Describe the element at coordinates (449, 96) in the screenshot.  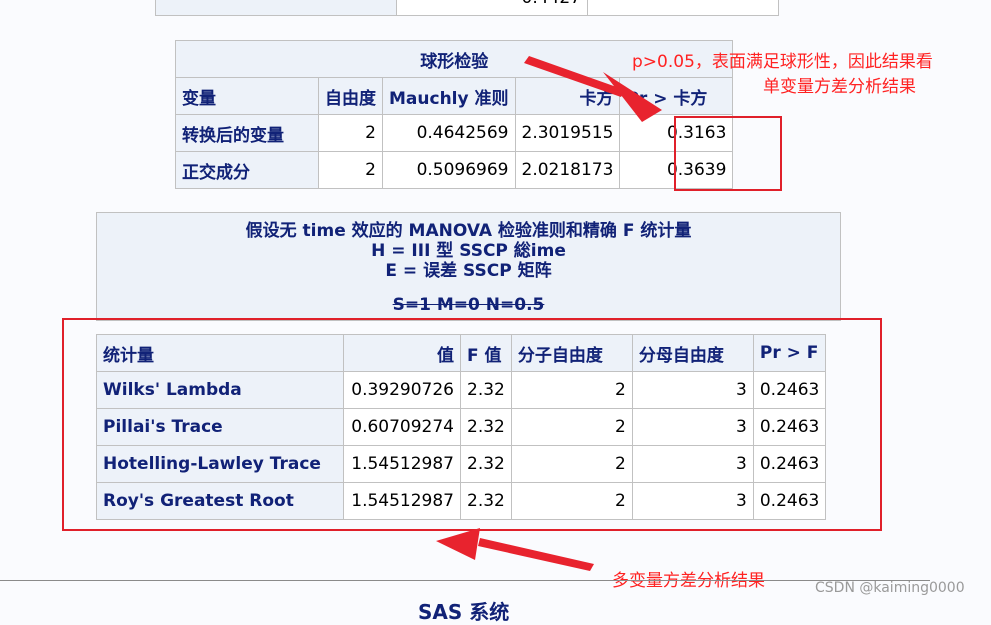
I see `header-mauchly: Mauchly 准则` at that location.